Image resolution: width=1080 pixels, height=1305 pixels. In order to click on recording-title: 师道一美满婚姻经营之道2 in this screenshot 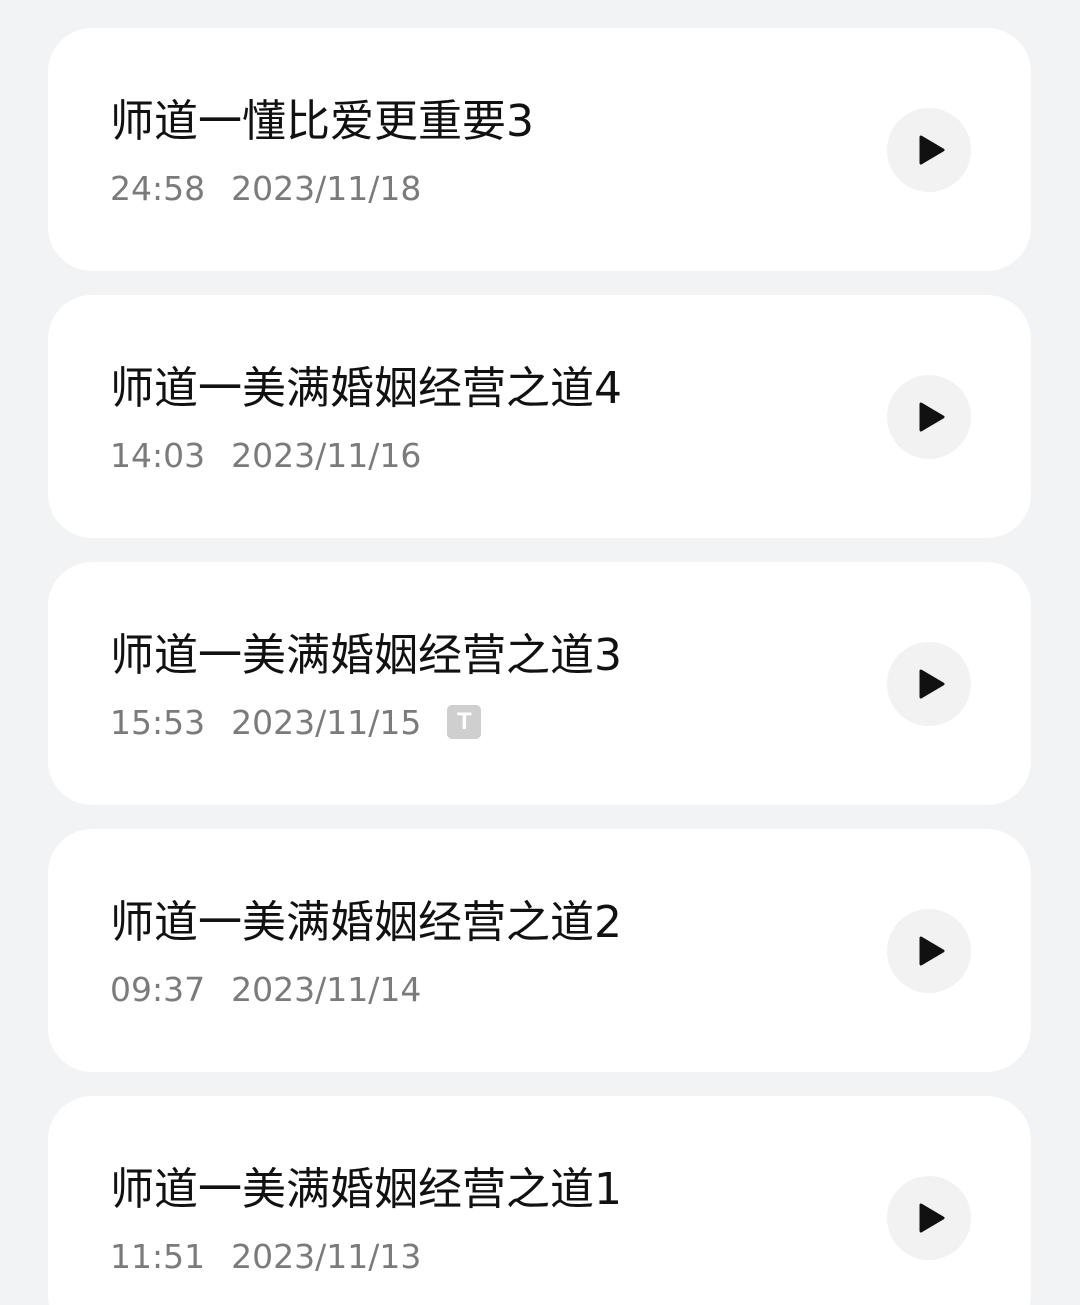, I will do `click(366, 922)`.